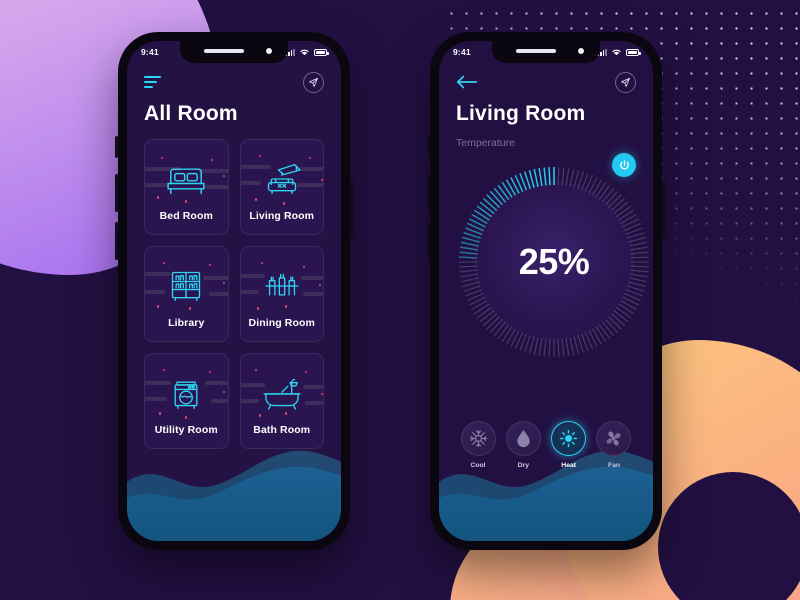  What do you see at coordinates (186, 322) in the screenshot?
I see `room-card-label: Library` at bounding box center [186, 322].